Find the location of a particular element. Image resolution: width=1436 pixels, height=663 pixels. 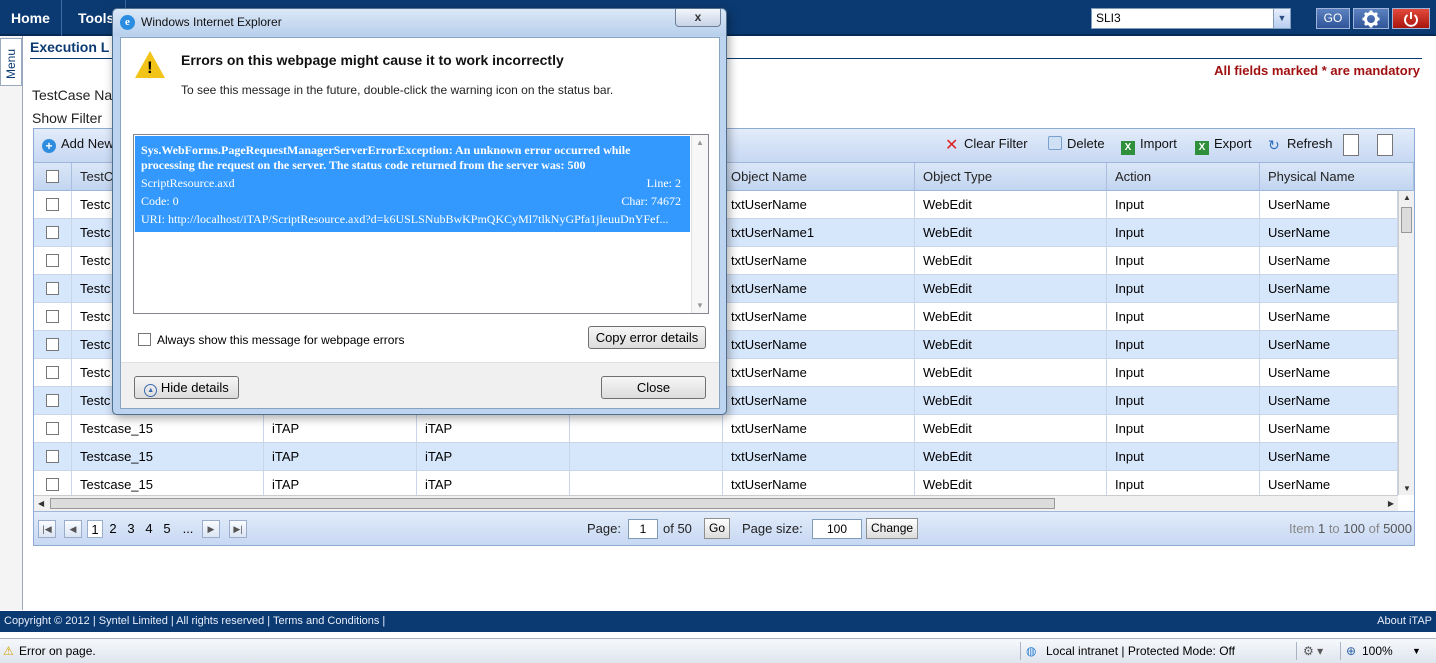

scroll-right-icon: ▶ is located at coordinates (1391, 503).